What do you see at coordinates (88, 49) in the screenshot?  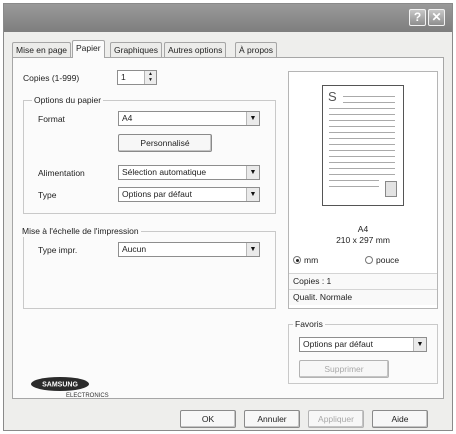 I see `tab-papier: Papier` at bounding box center [88, 49].